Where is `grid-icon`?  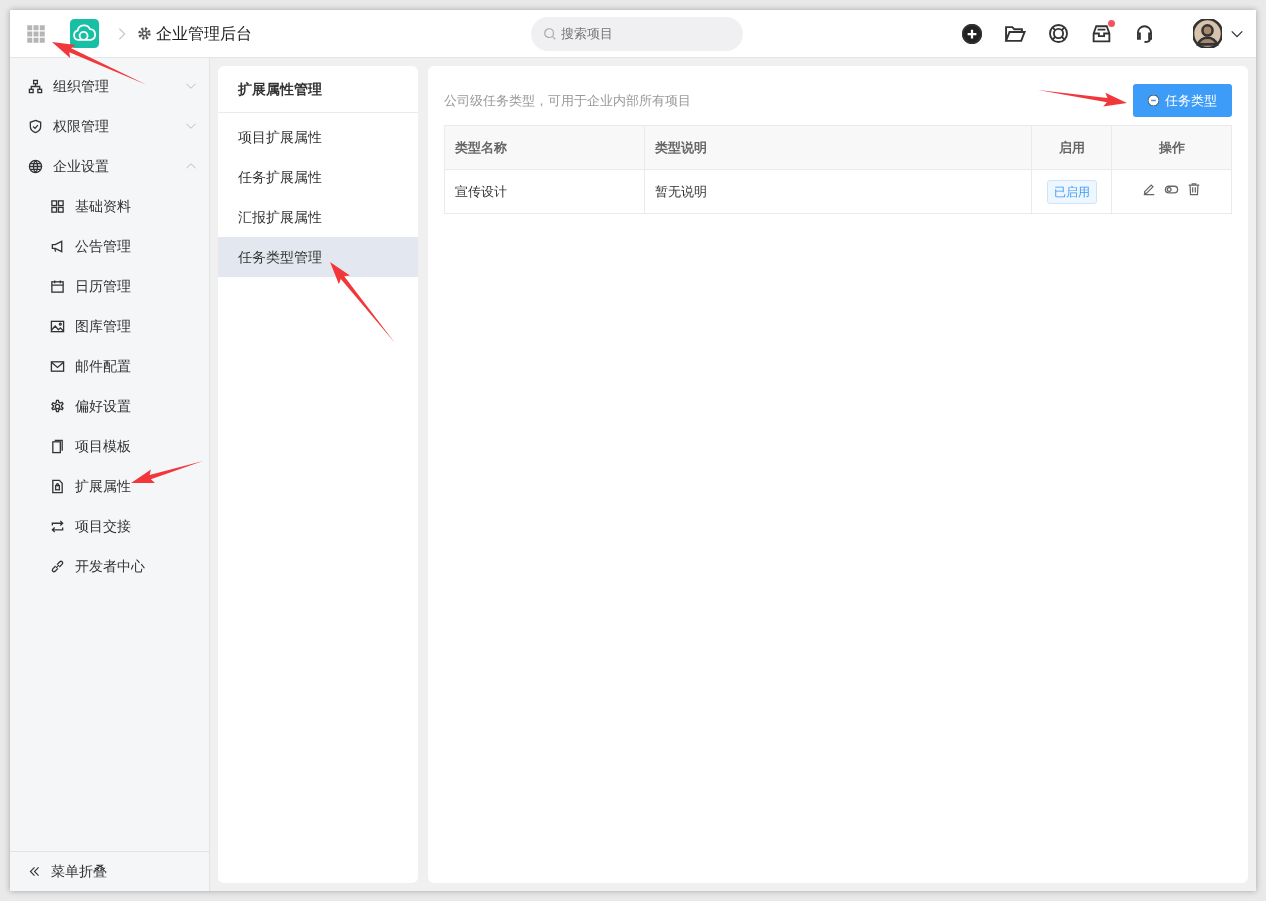
grid-icon is located at coordinates (57, 206).